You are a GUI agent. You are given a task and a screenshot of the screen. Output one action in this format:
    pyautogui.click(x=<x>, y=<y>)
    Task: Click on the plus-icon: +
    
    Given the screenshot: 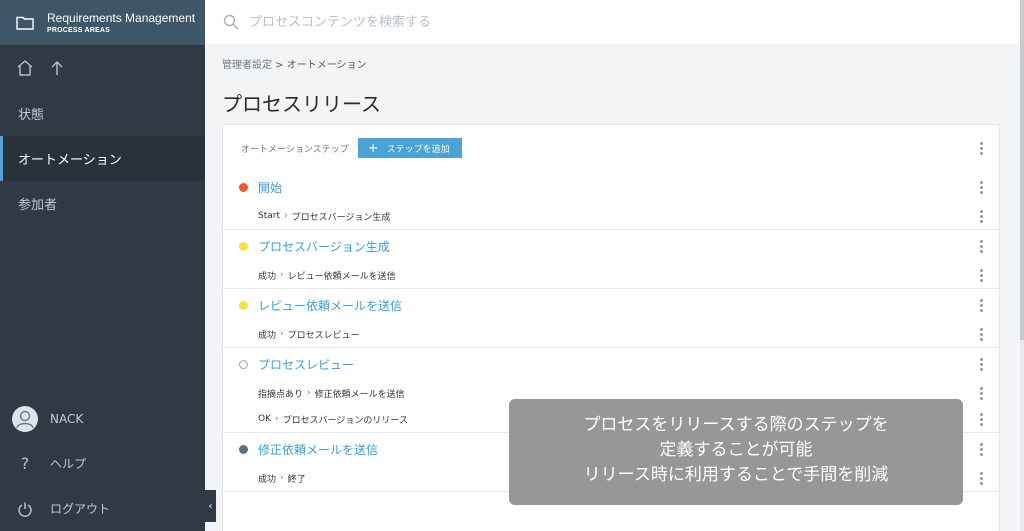 What is the action you would take?
    pyautogui.click(x=373, y=148)
    